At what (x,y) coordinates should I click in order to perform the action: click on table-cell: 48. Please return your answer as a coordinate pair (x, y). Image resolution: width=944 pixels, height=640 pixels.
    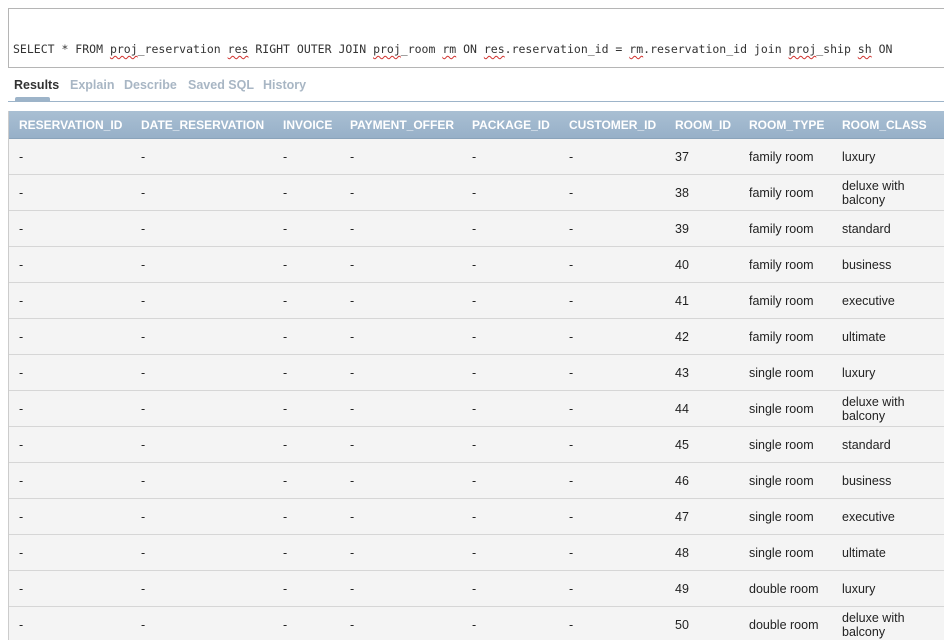
    Looking at the image, I should click on (682, 553).